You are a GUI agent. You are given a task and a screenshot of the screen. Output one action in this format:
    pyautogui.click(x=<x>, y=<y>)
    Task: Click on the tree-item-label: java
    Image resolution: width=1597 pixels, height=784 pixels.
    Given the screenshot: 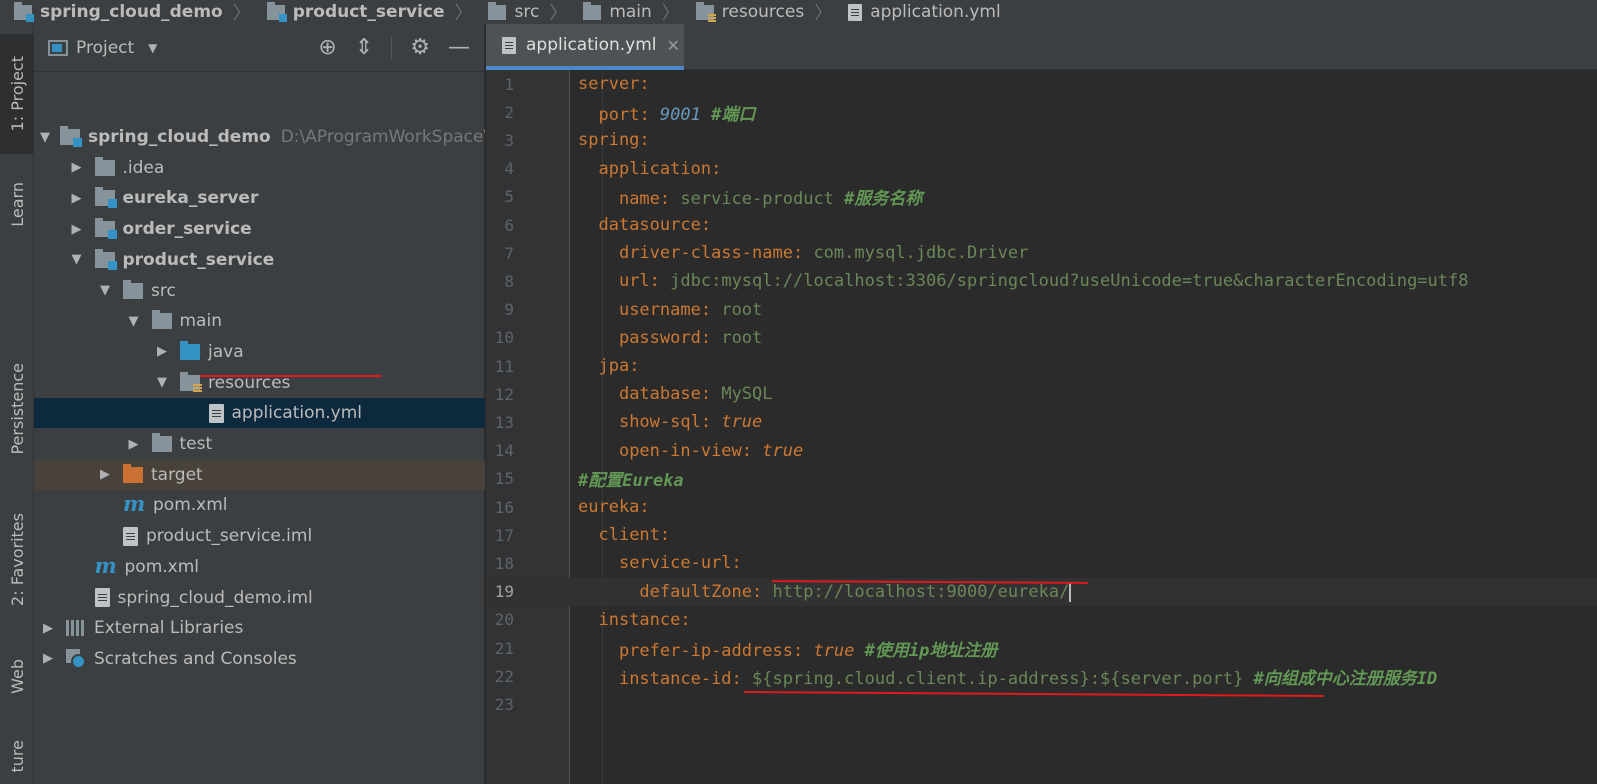 What is the action you would take?
    pyautogui.click(x=226, y=351)
    